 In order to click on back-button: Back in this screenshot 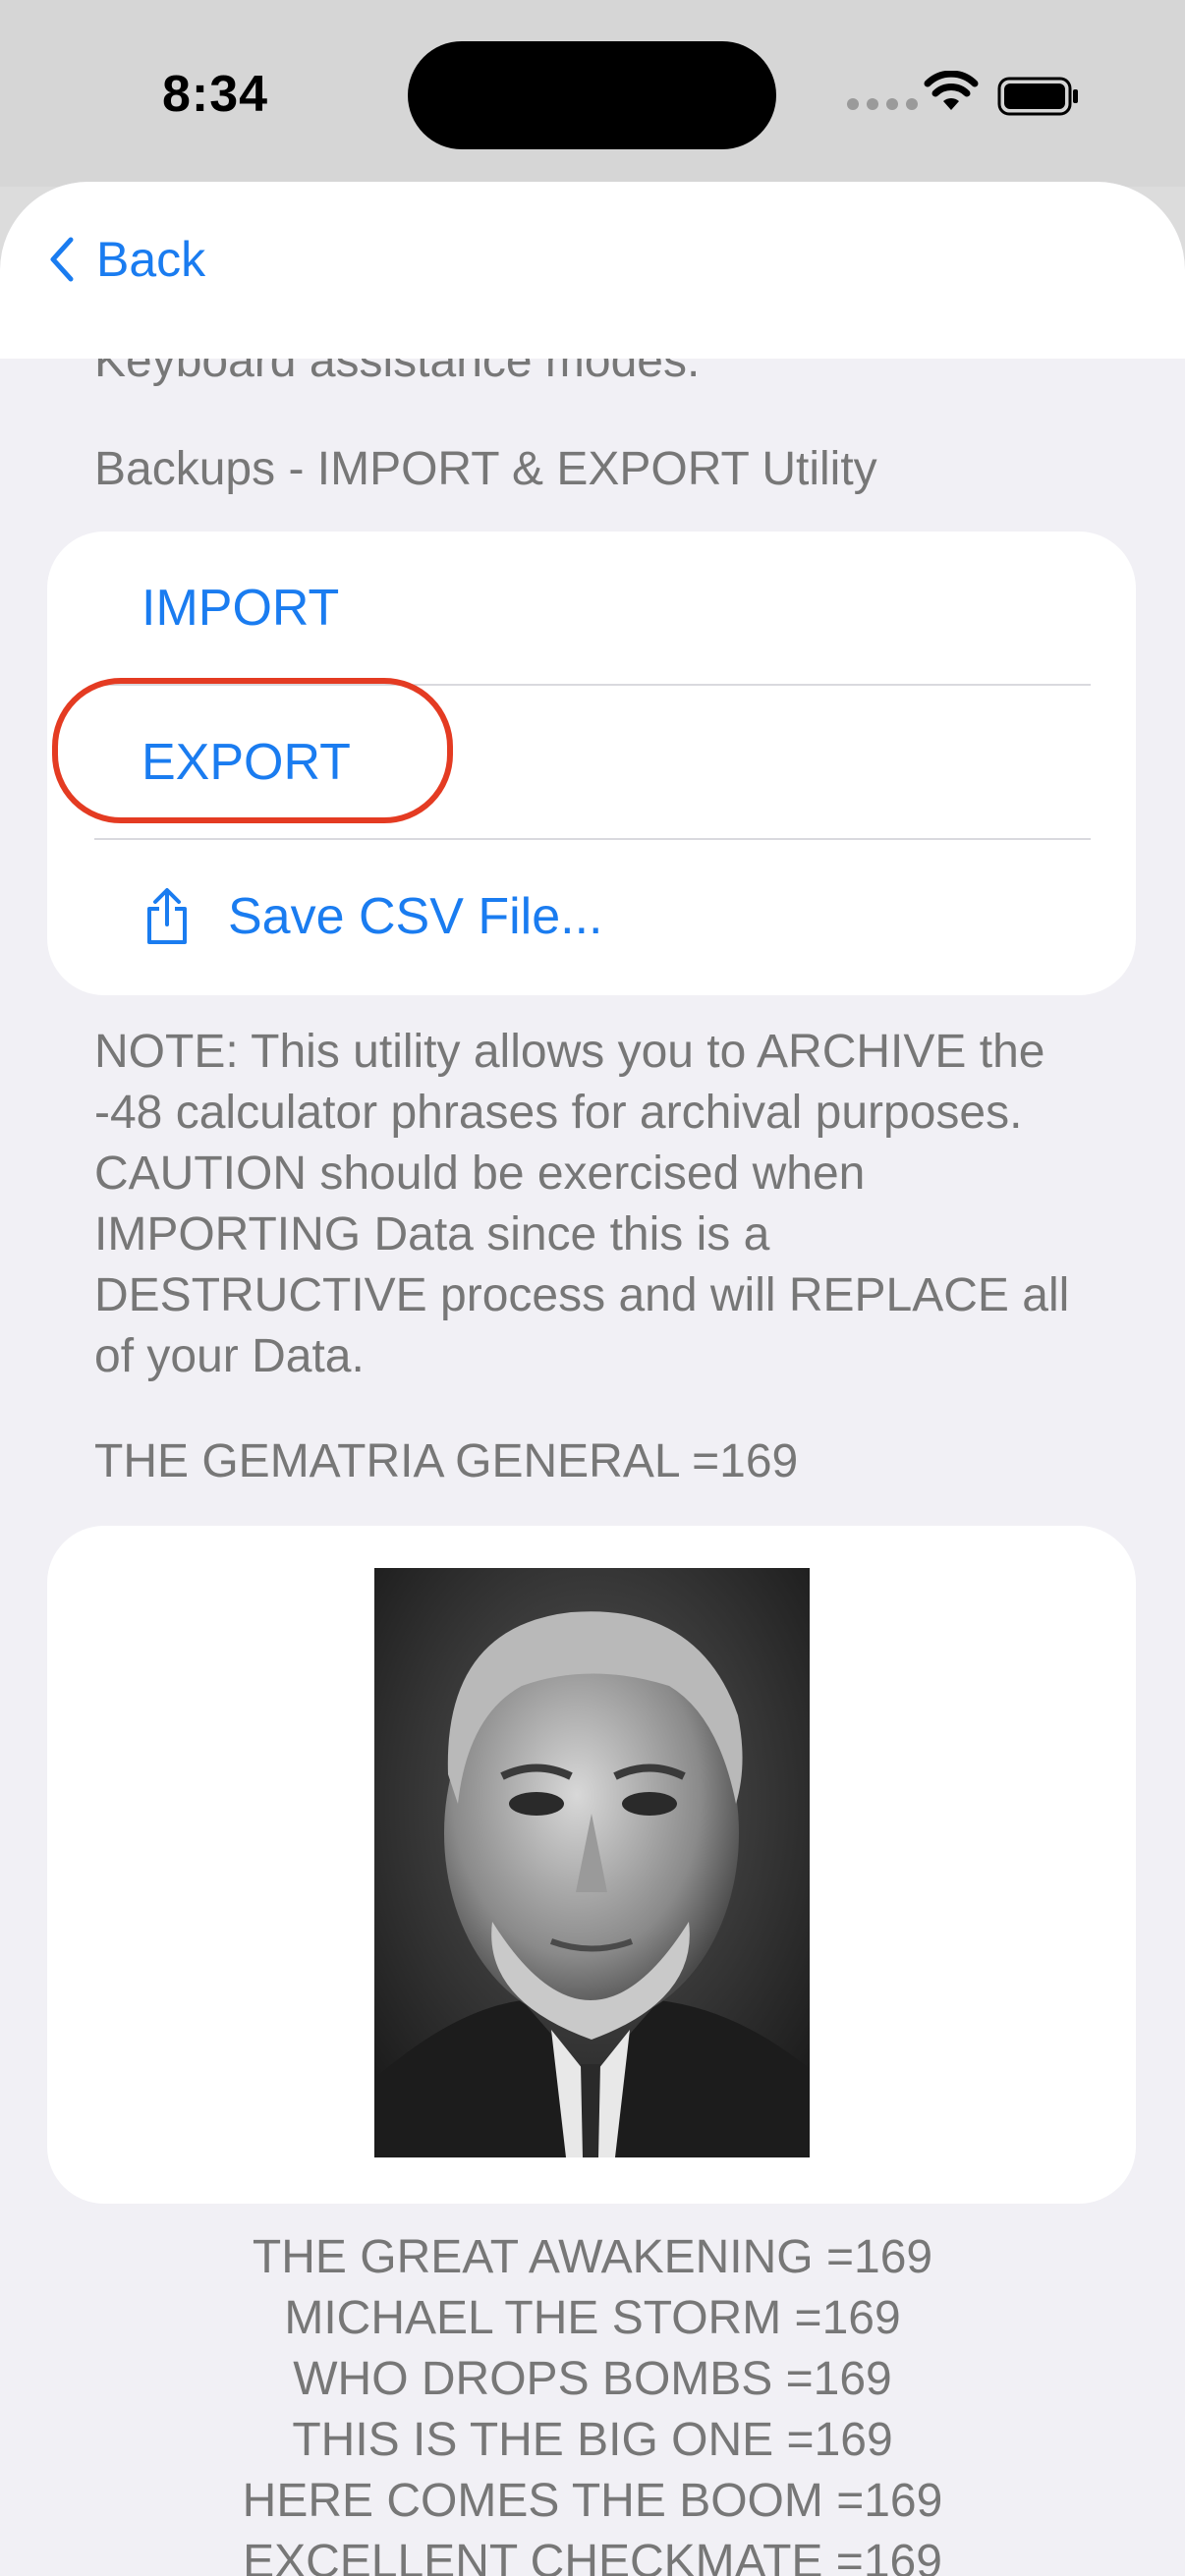, I will do `click(126, 259)`.